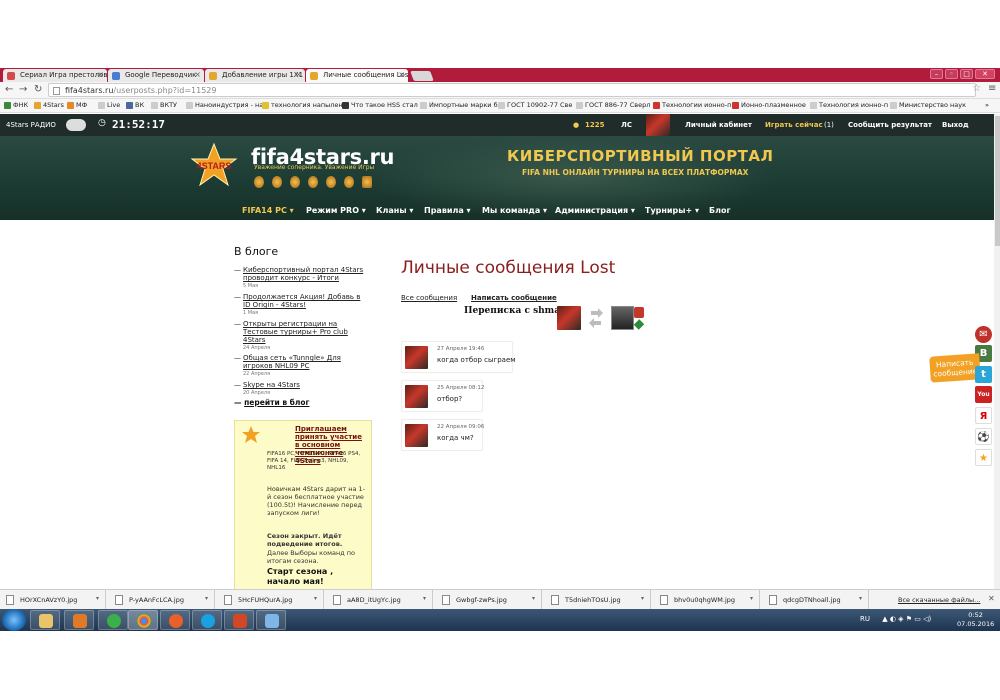  Describe the element at coordinates (535, 105) in the screenshot. I see `bookmark-item: ГОСТ 10902-77 Све` at that location.